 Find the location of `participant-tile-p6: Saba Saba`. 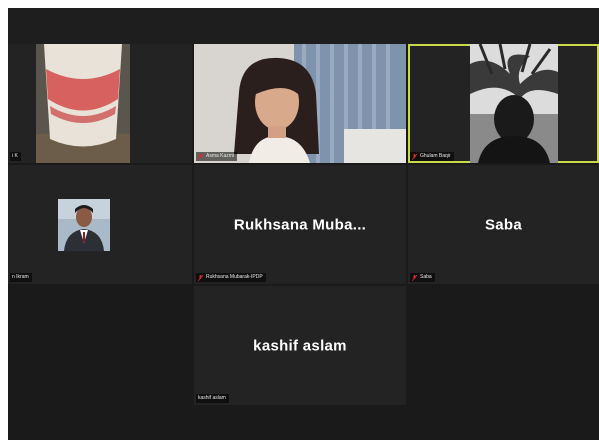

participant-tile-p6: Saba Saba is located at coordinates (503, 224).